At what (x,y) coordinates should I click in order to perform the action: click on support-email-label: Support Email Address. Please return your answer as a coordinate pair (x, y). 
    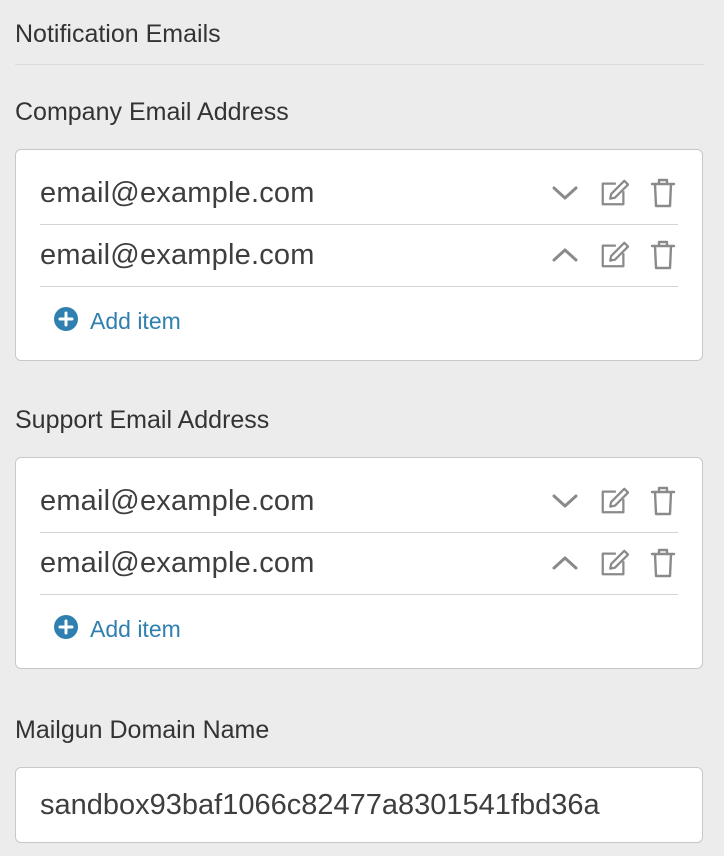
    Looking at the image, I should click on (142, 420).